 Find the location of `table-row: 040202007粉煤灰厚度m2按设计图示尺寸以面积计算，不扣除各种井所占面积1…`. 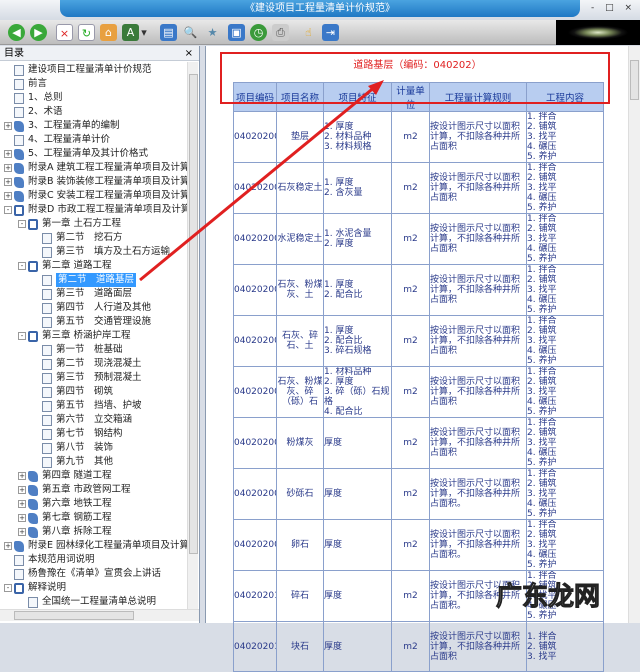

table-row: 040202007粉煤灰厚度m2按设计图示尺寸以面积计算，不扣除各种井所占面积1… is located at coordinates (418, 443).